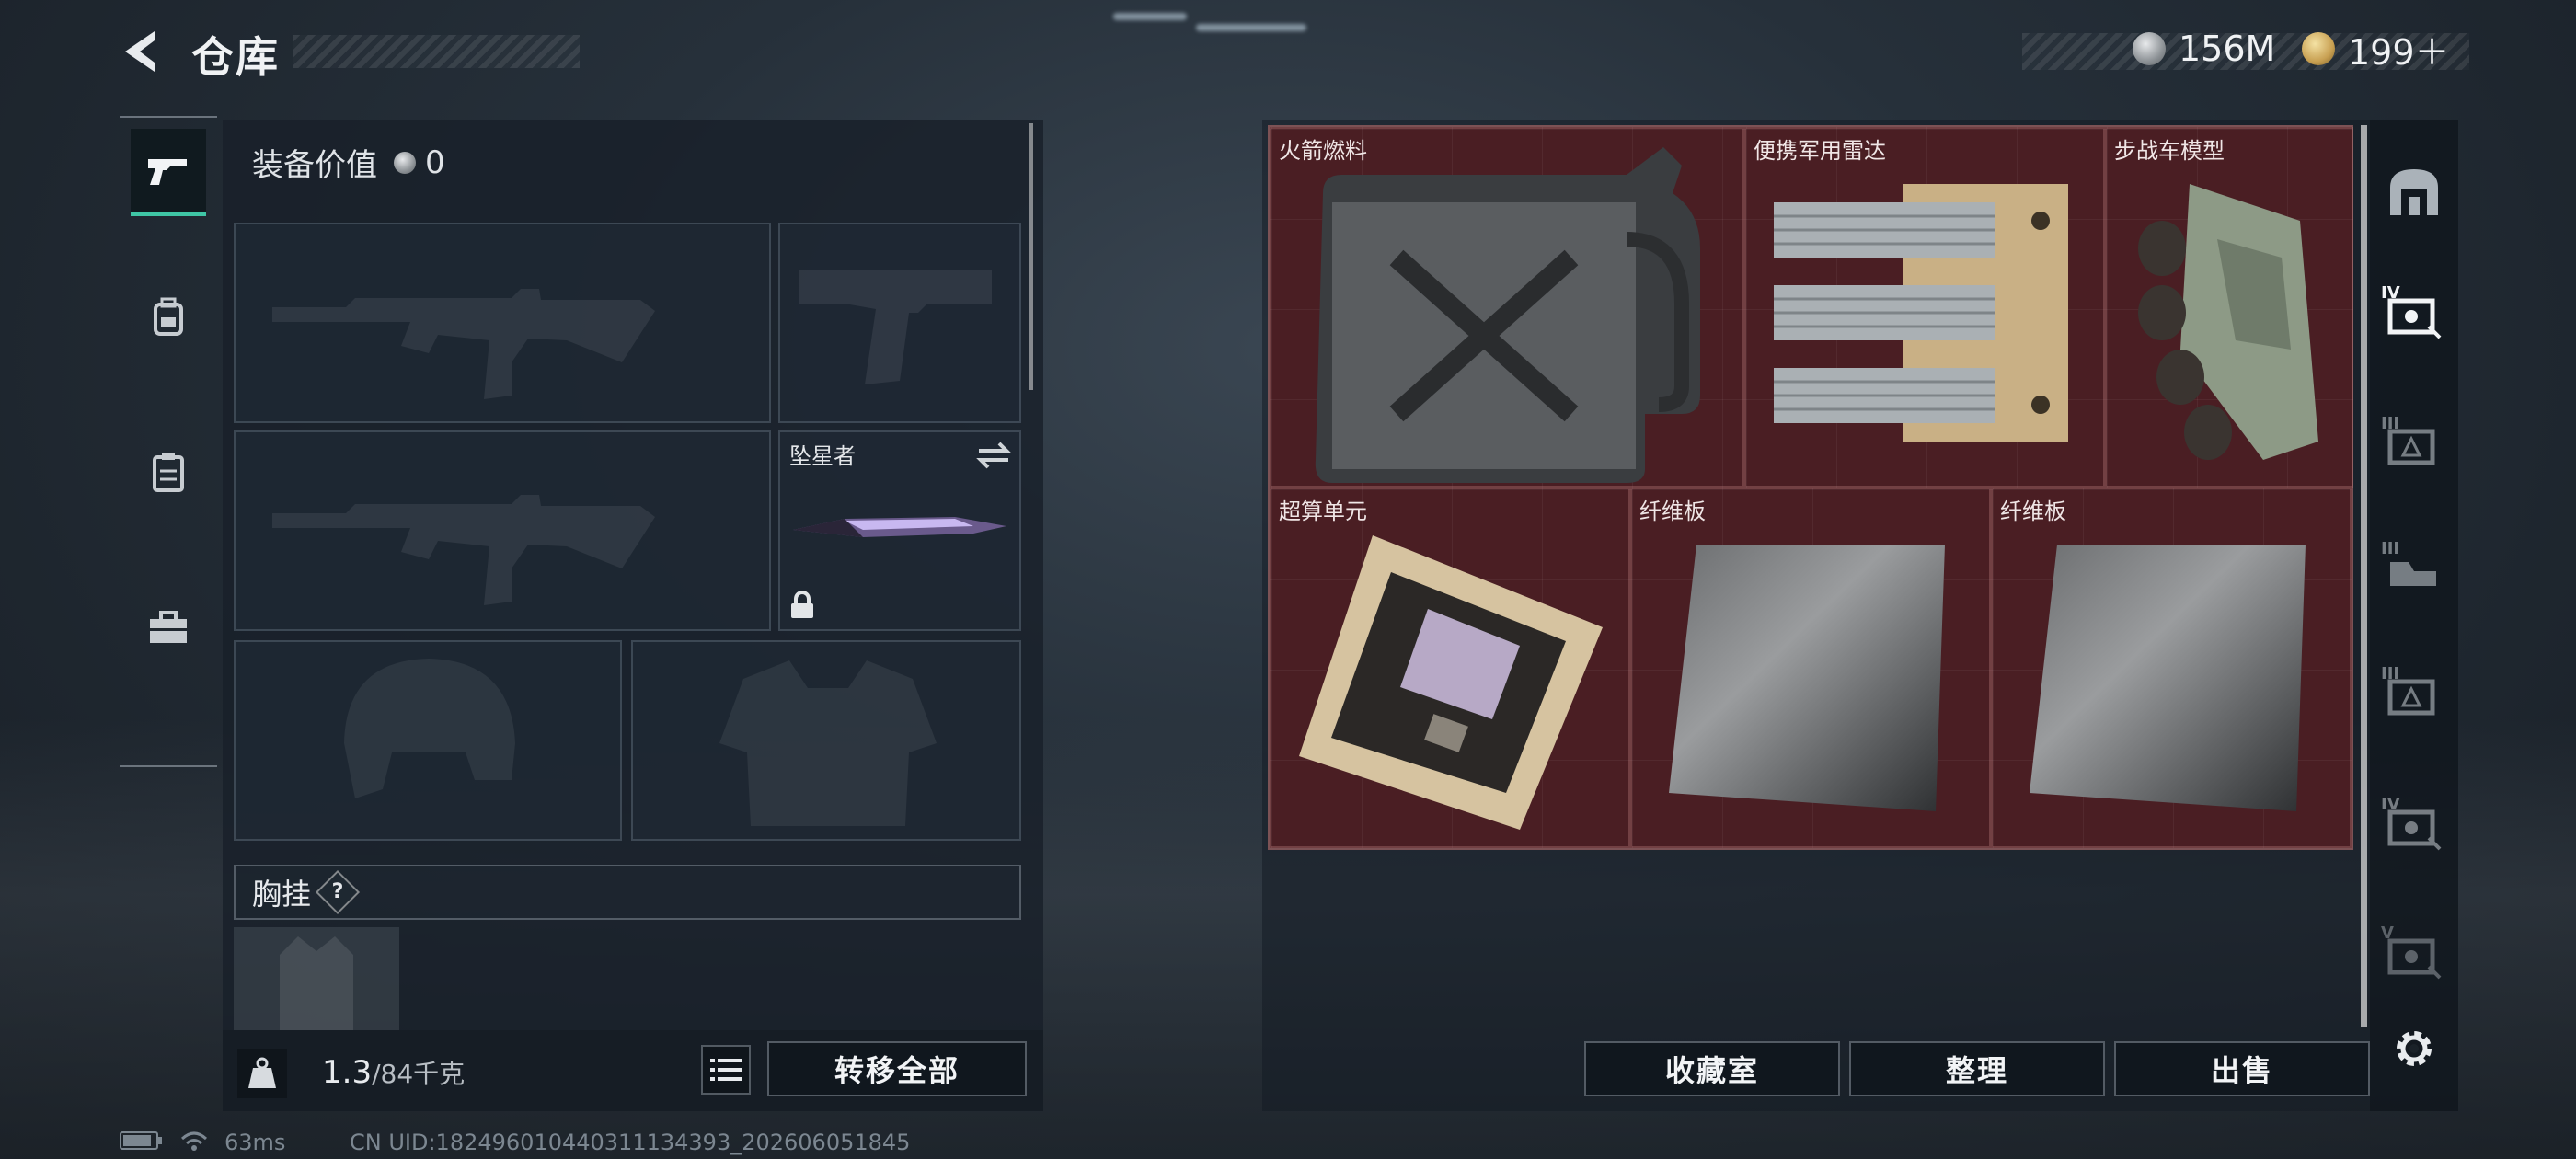 The height and width of the screenshot is (1159, 2576). I want to click on battery-icon, so click(142, 1143).